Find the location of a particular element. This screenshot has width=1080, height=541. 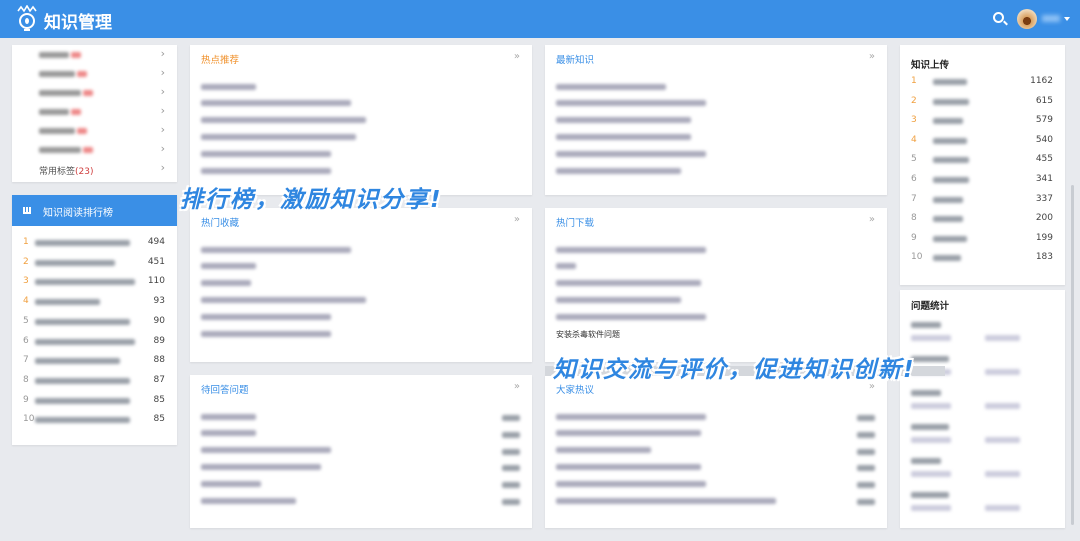

rank-row: 5 455 is located at coordinates (982, 160).